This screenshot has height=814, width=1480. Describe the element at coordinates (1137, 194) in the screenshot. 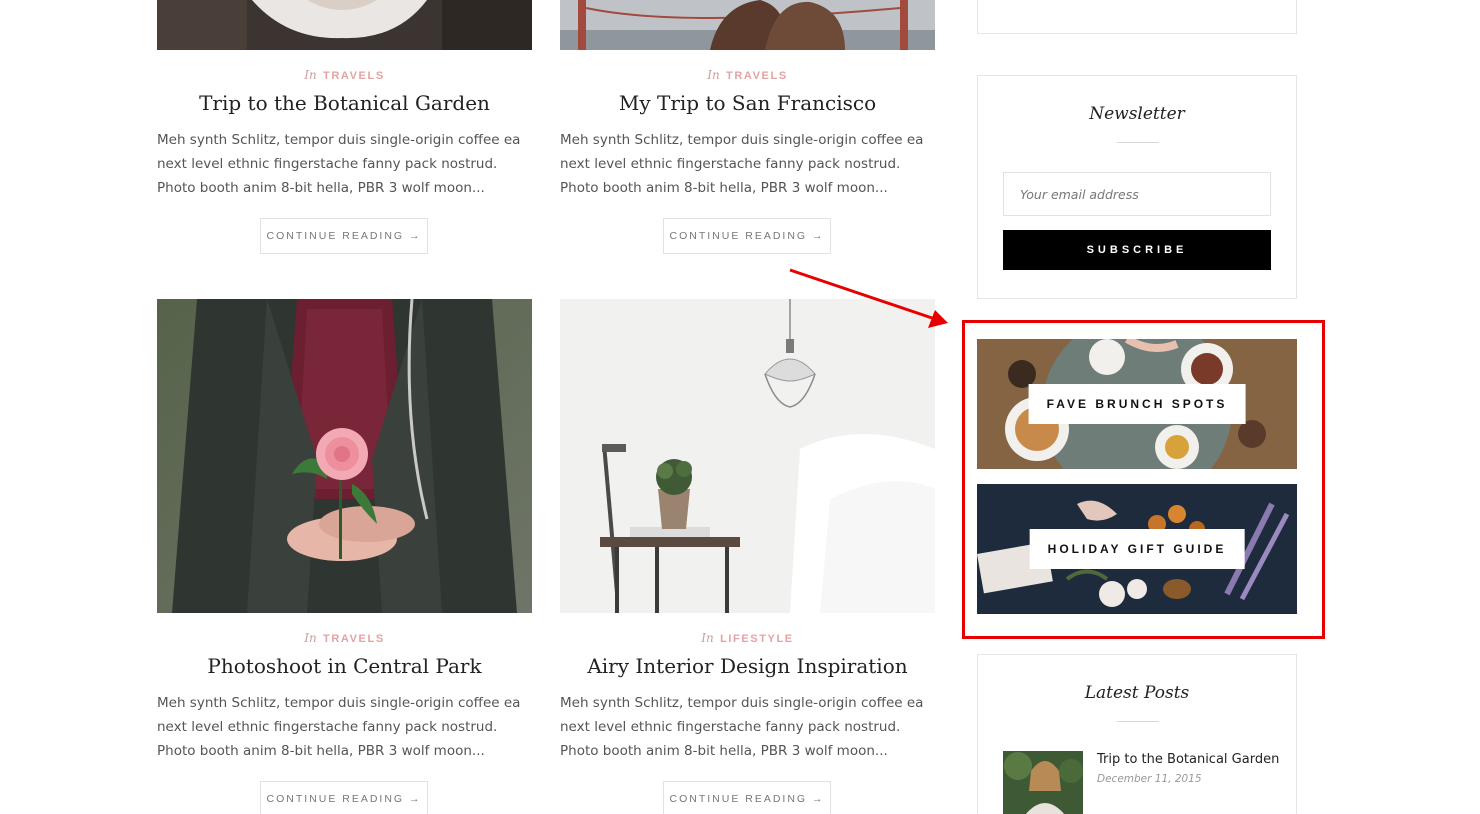

I see `email-field` at that location.